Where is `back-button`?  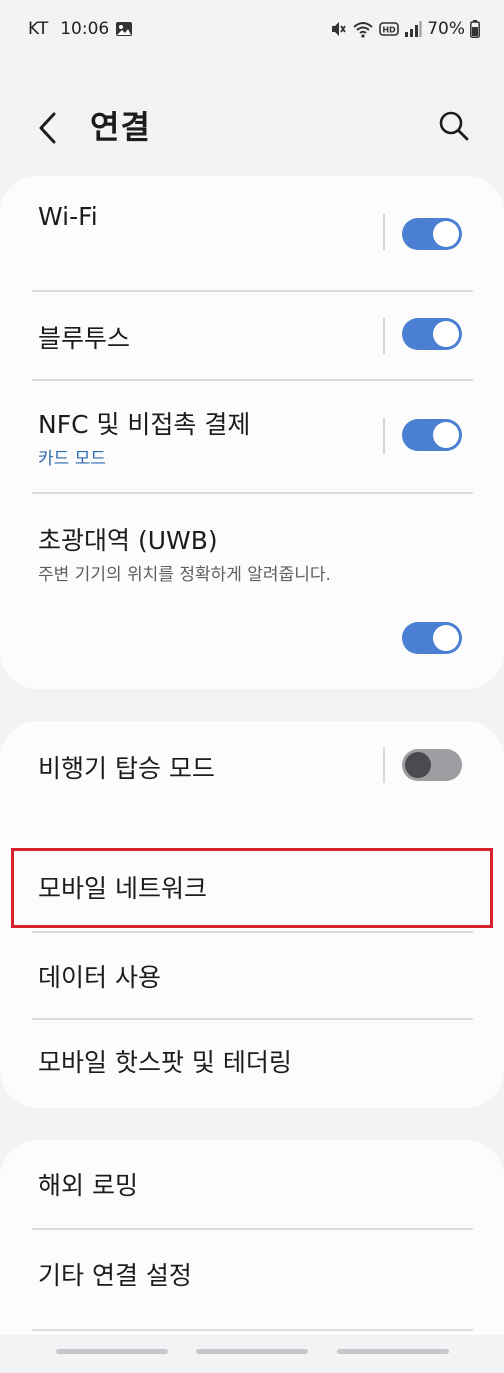
back-button is located at coordinates (48, 128).